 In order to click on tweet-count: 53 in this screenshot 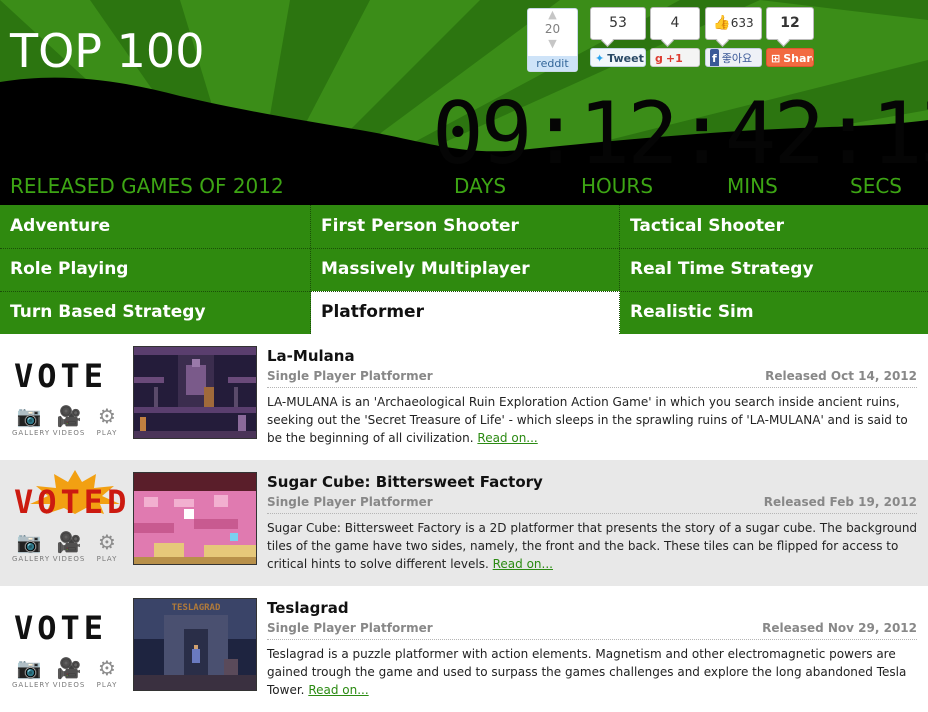, I will do `click(618, 23)`.